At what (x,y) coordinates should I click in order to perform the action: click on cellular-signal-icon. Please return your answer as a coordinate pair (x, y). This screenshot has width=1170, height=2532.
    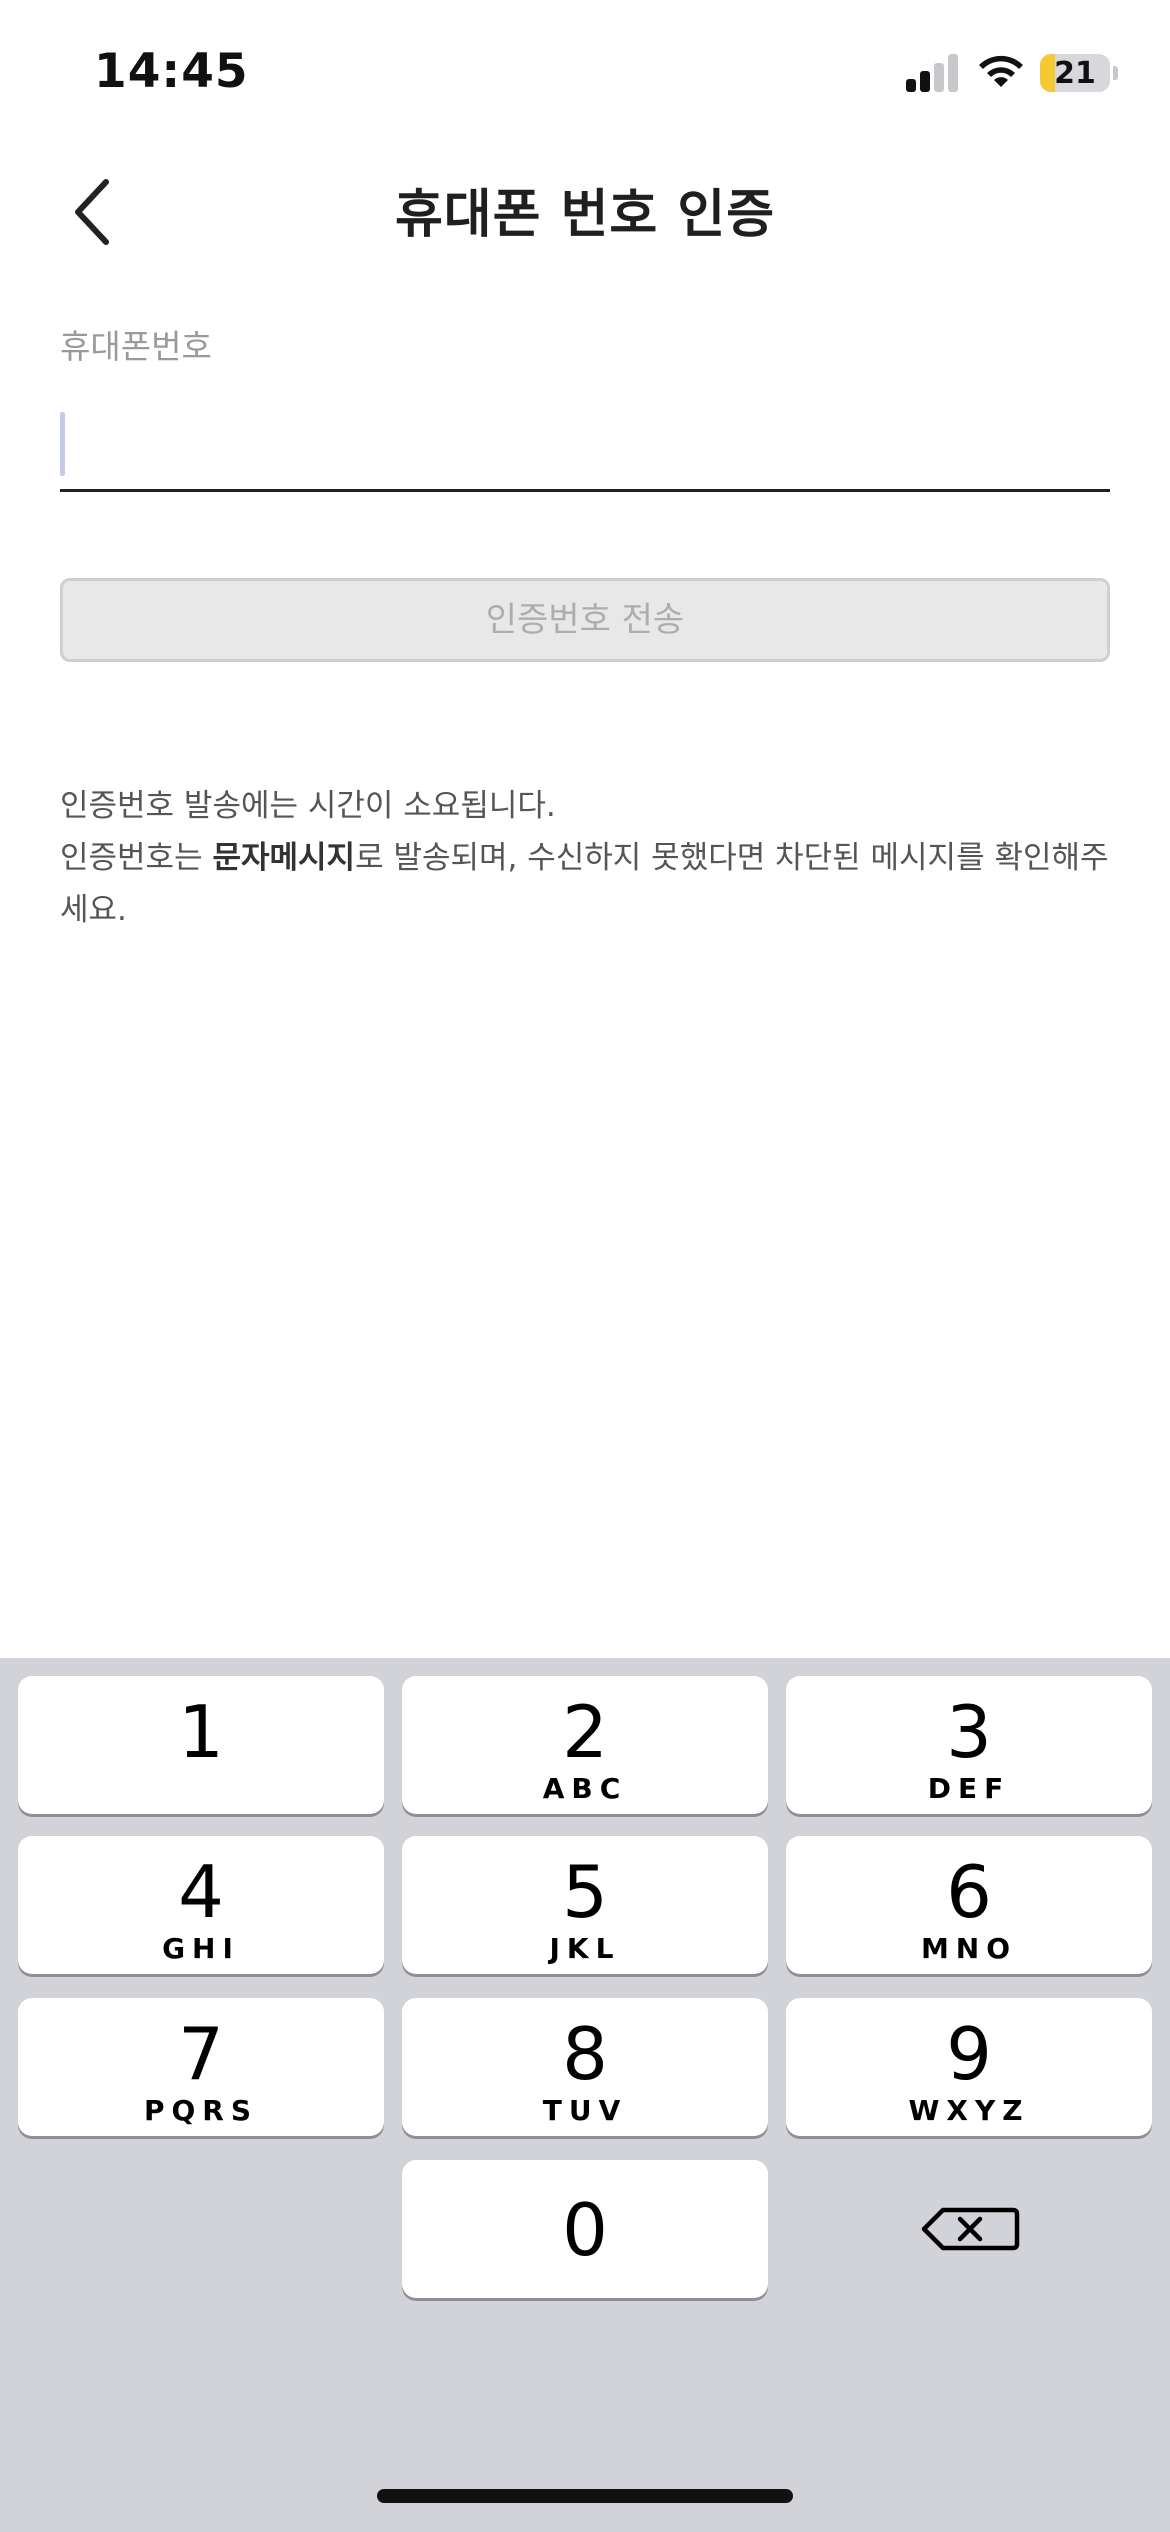
    Looking at the image, I should click on (932, 72).